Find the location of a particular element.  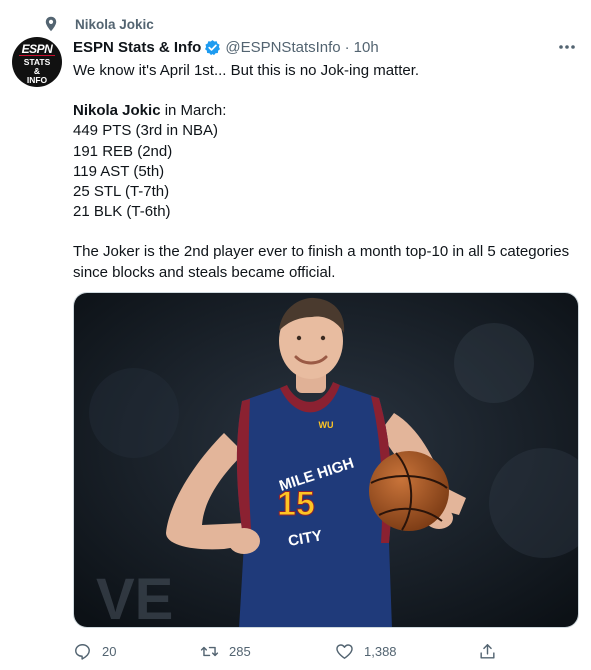

avatar-subtitle: STATS & INFO is located at coordinates (37, 71).